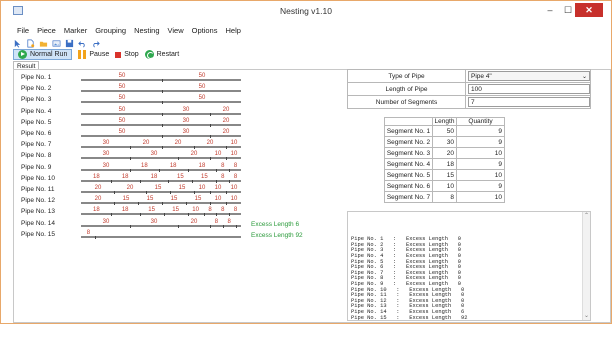 The image size is (612, 338). What do you see at coordinates (529, 76) in the screenshot?
I see `type-of-pipe-select: Pipe 4" ⌄` at bounding box center [529, 76].